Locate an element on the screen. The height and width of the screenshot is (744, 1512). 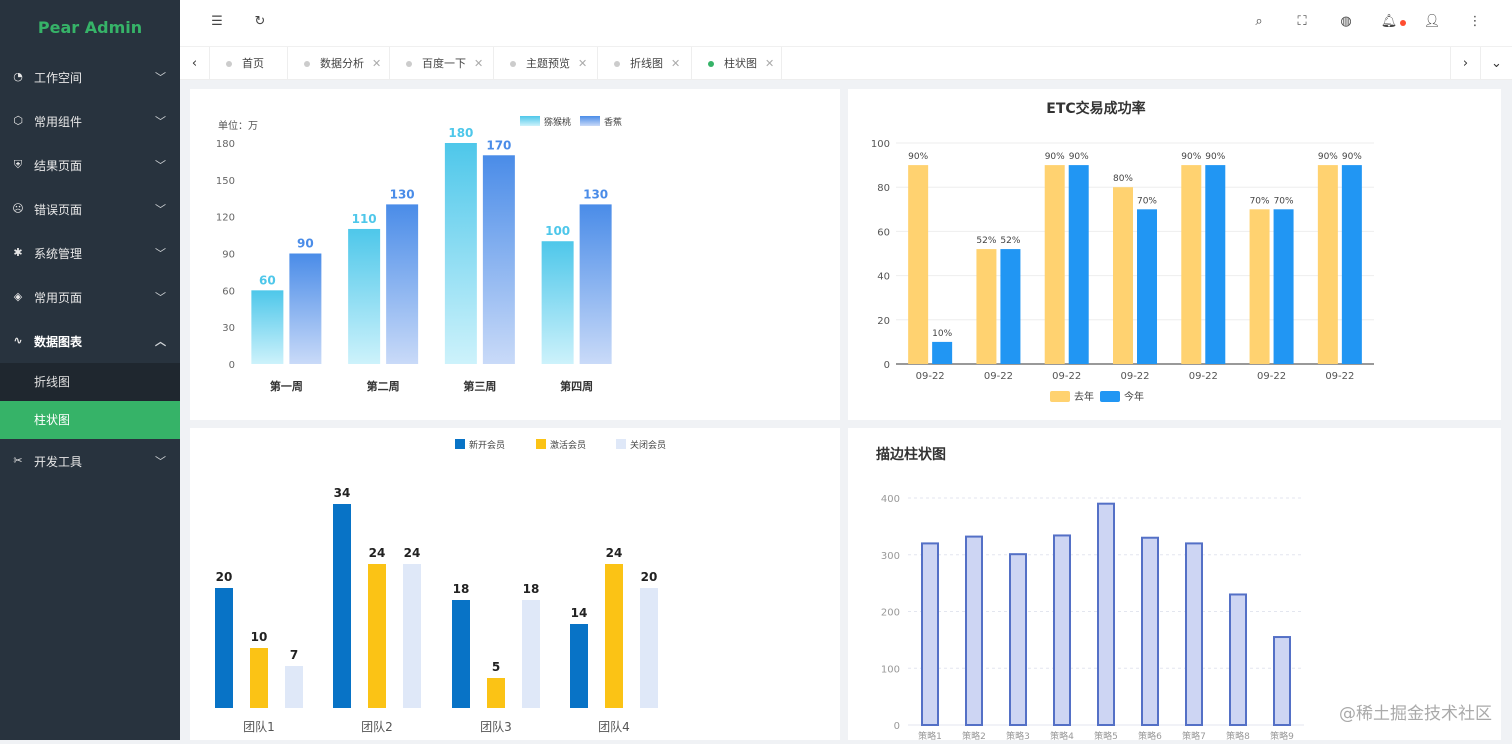
y-tick-label: 90 is located at coordinates (228, 255).